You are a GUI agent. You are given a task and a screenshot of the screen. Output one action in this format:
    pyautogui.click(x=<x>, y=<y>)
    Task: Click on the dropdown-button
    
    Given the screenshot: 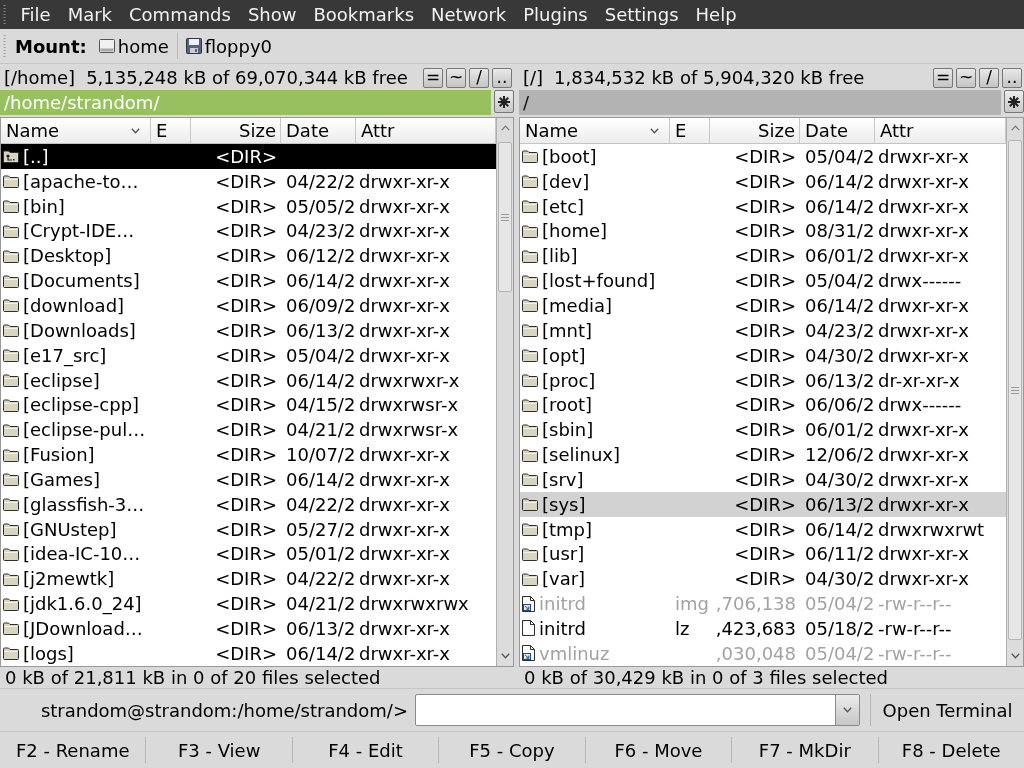 What is the action you would take?
    pyautogui.click(x=847, y=710)
    